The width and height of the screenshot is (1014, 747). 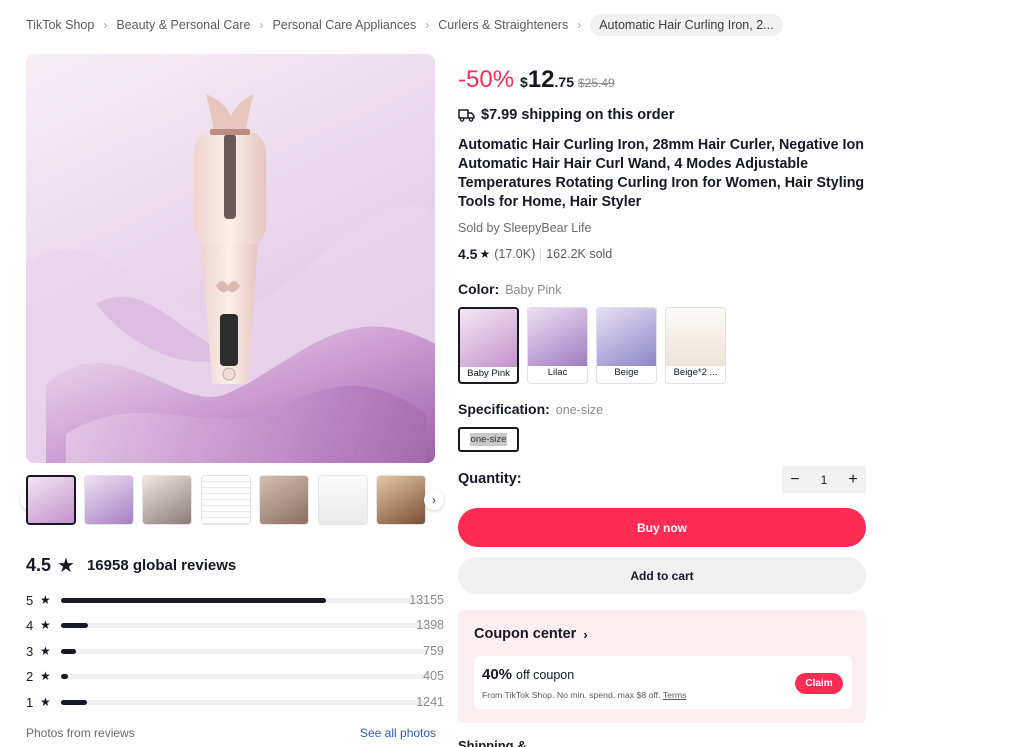 I want to click on price-decimal: .75, so click(x=564, y=82).